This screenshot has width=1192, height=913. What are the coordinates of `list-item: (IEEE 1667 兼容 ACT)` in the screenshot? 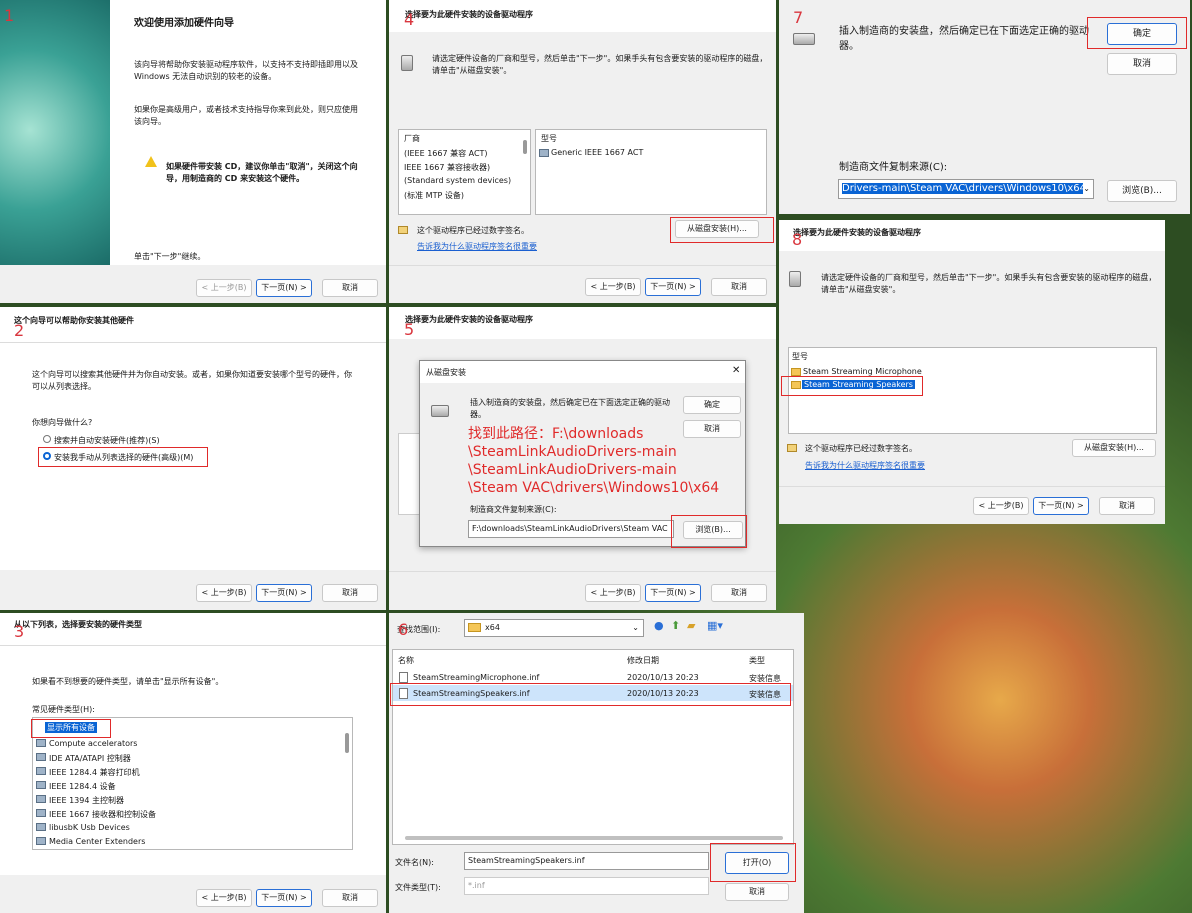 It's located at (446, 153).